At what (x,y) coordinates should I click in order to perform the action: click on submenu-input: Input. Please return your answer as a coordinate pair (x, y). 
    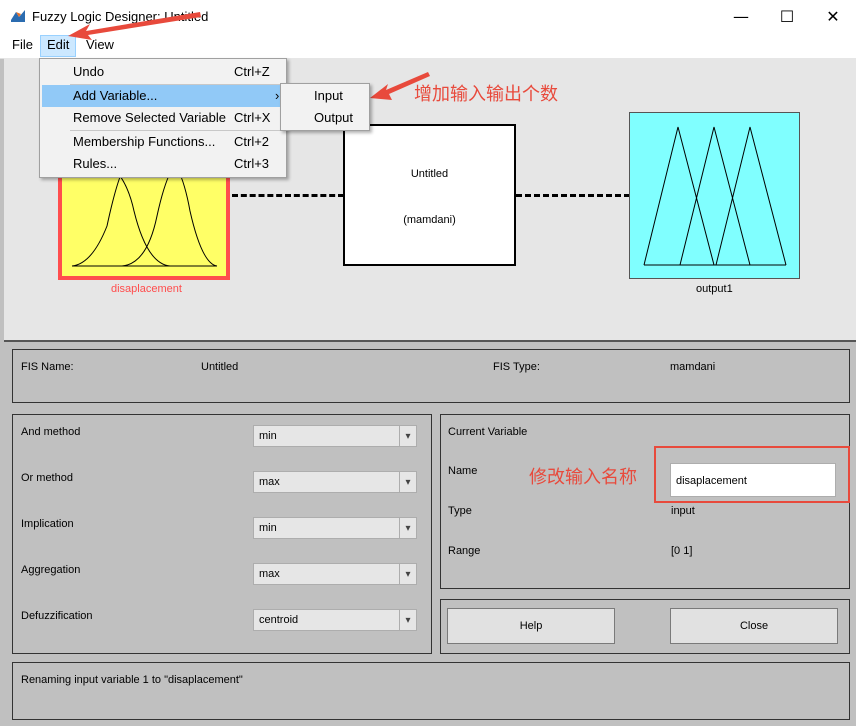
    Looking at the image, I should click on (325, 96).